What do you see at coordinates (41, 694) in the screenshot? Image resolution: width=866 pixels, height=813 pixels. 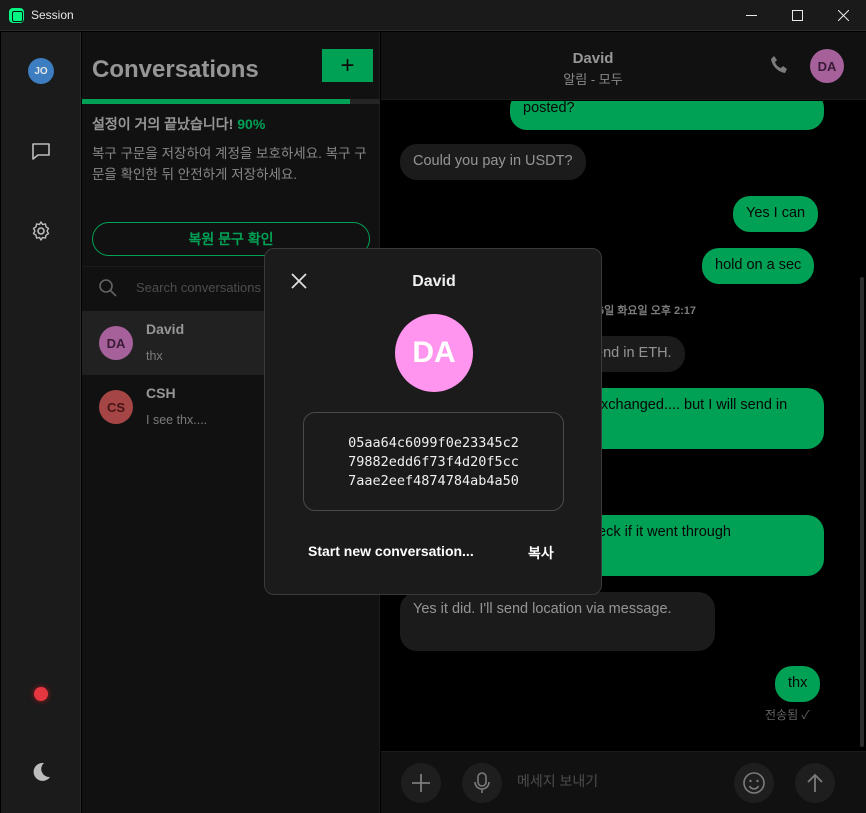 I see `online-status-dot` at bounding box center [41, 694].